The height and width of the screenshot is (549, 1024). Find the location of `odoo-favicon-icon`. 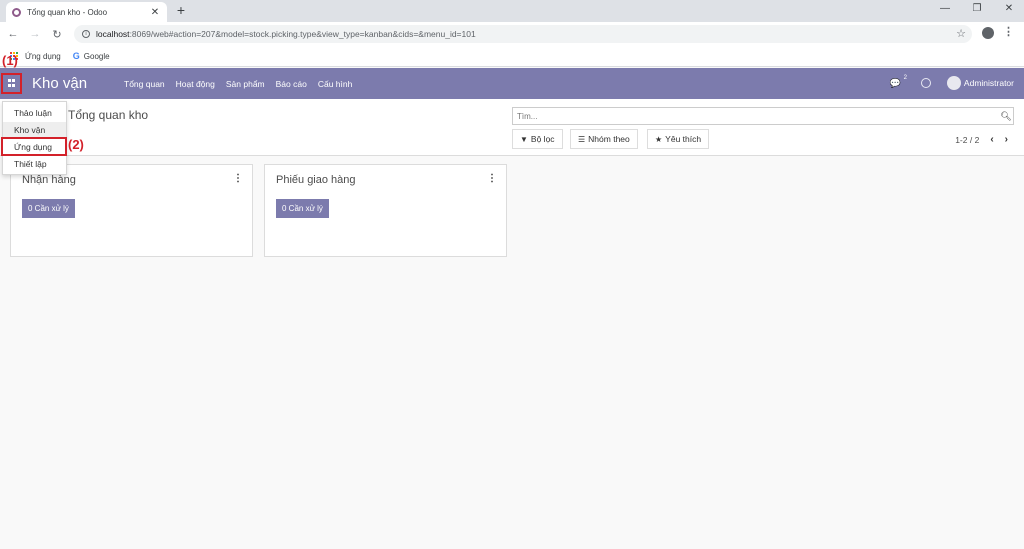

odoo-favicon-icon is located at coordinates (16, 12).